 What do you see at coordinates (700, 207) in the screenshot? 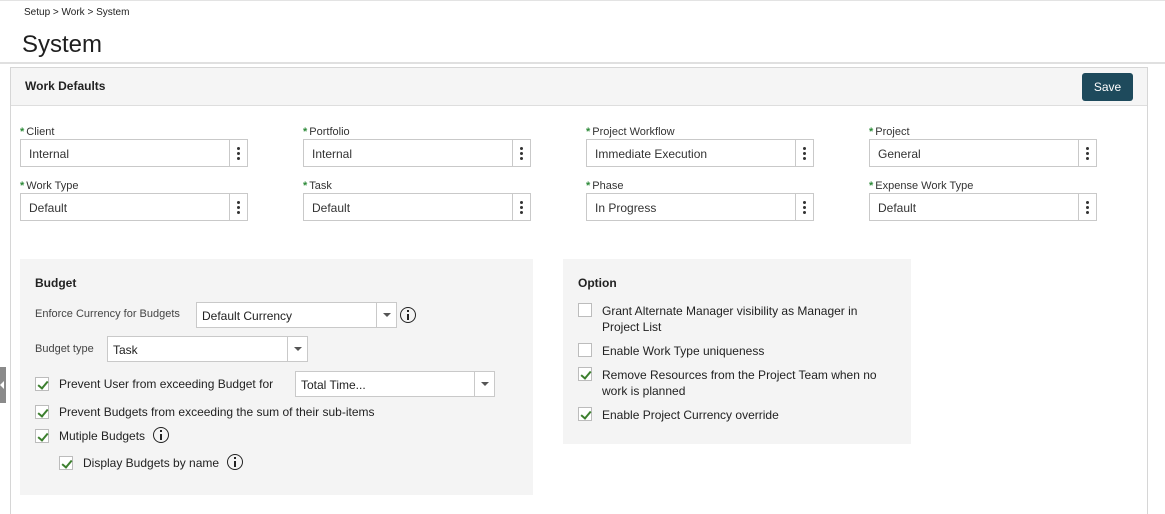
I see `phase-picker: In Progress` at bounding box center [700, 207].